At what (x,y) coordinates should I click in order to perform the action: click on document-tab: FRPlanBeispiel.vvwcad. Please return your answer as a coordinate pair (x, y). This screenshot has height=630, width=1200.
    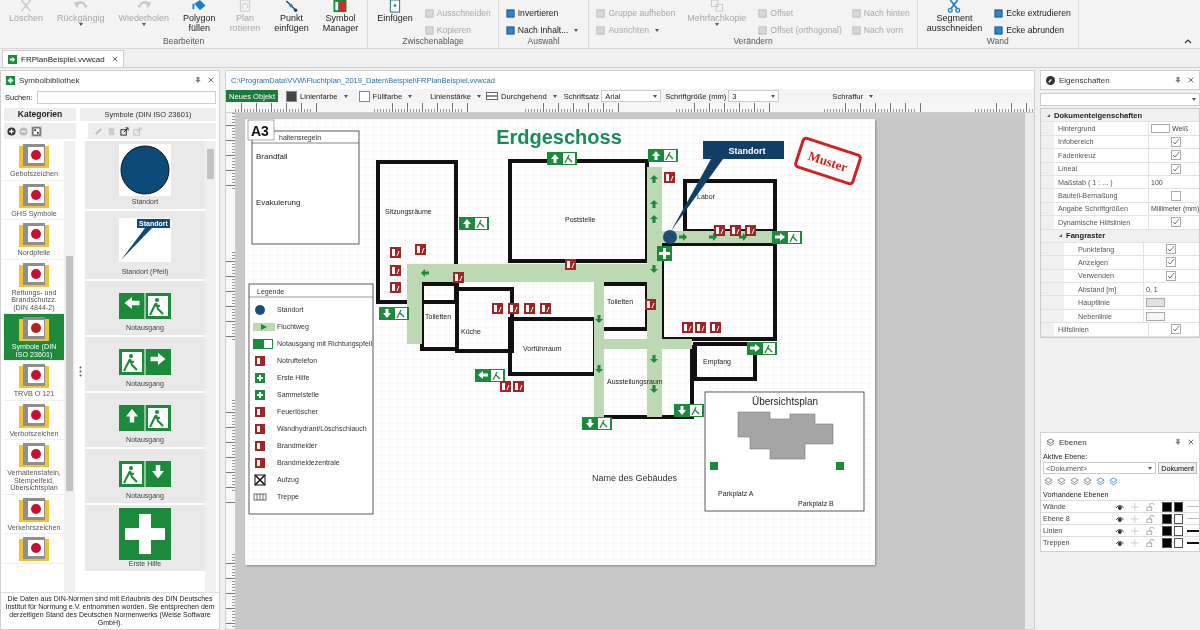
    Looking at the image, I should click on (63, 58).